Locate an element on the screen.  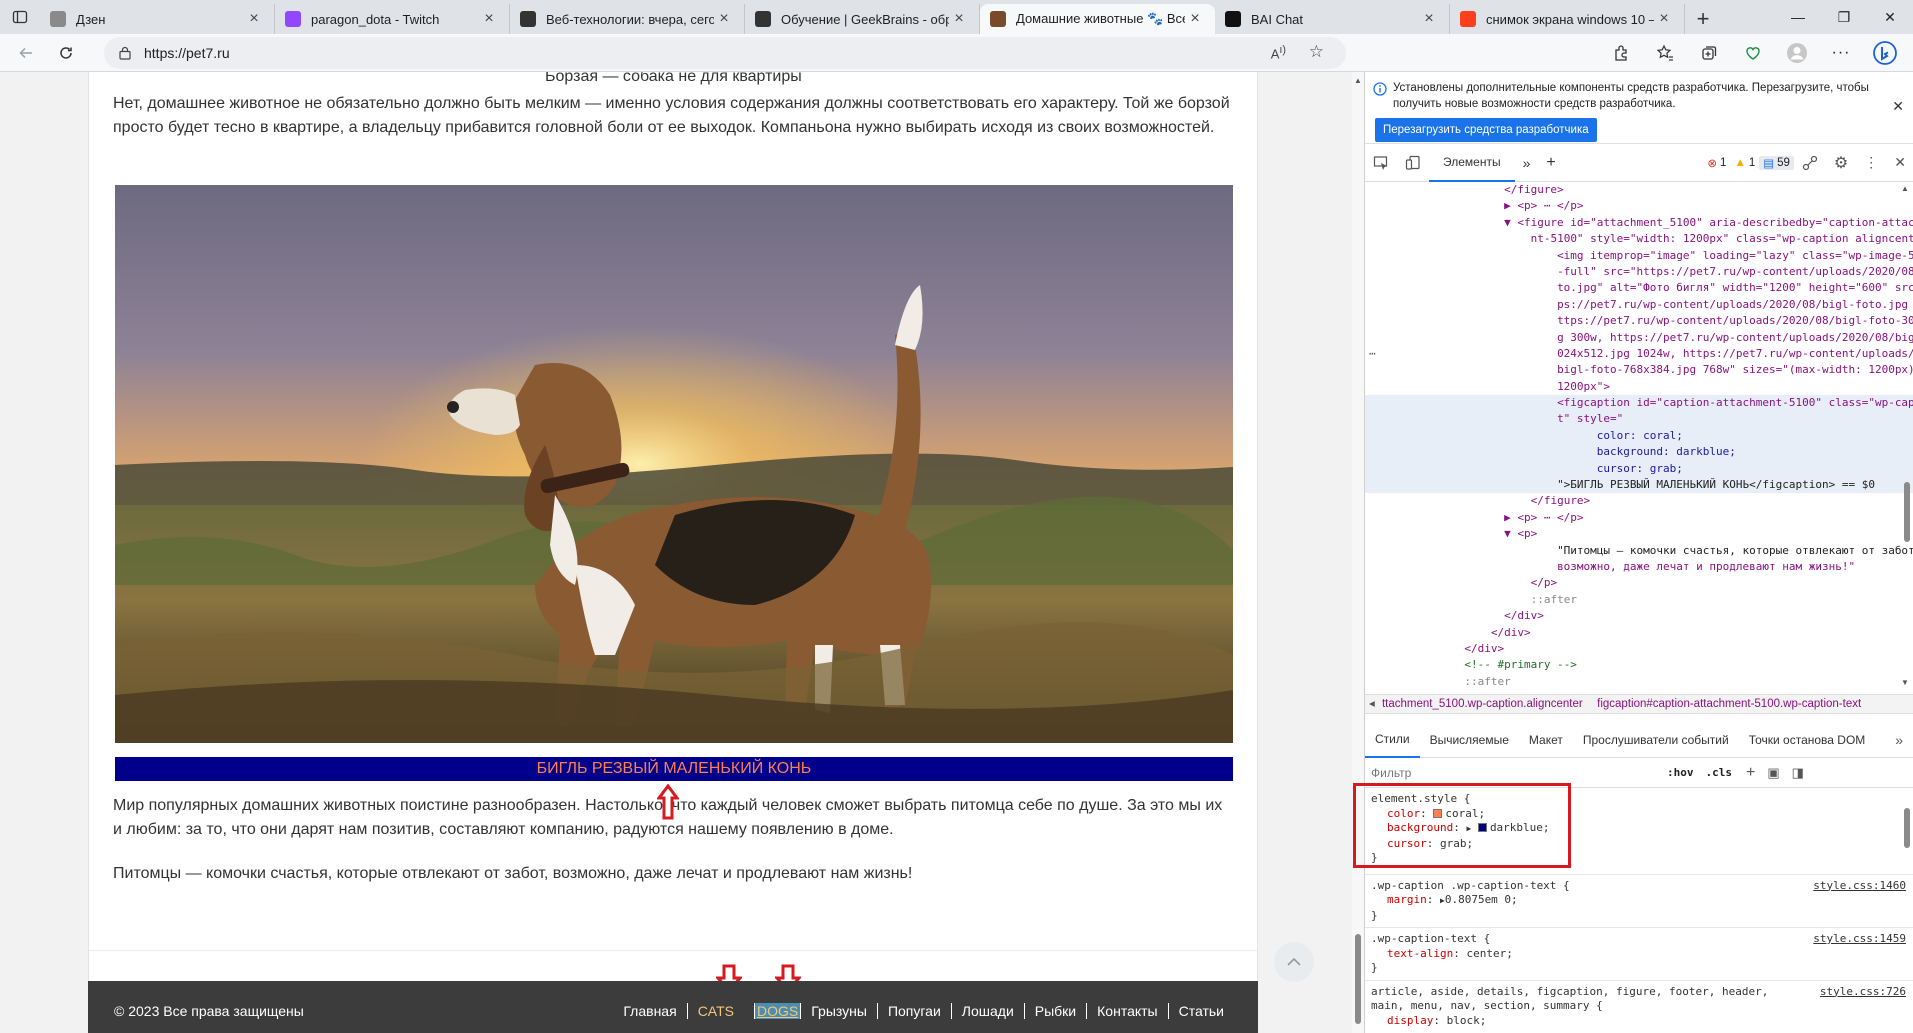
page-scrollbar-thumb is located at coordinates (1358, 979).